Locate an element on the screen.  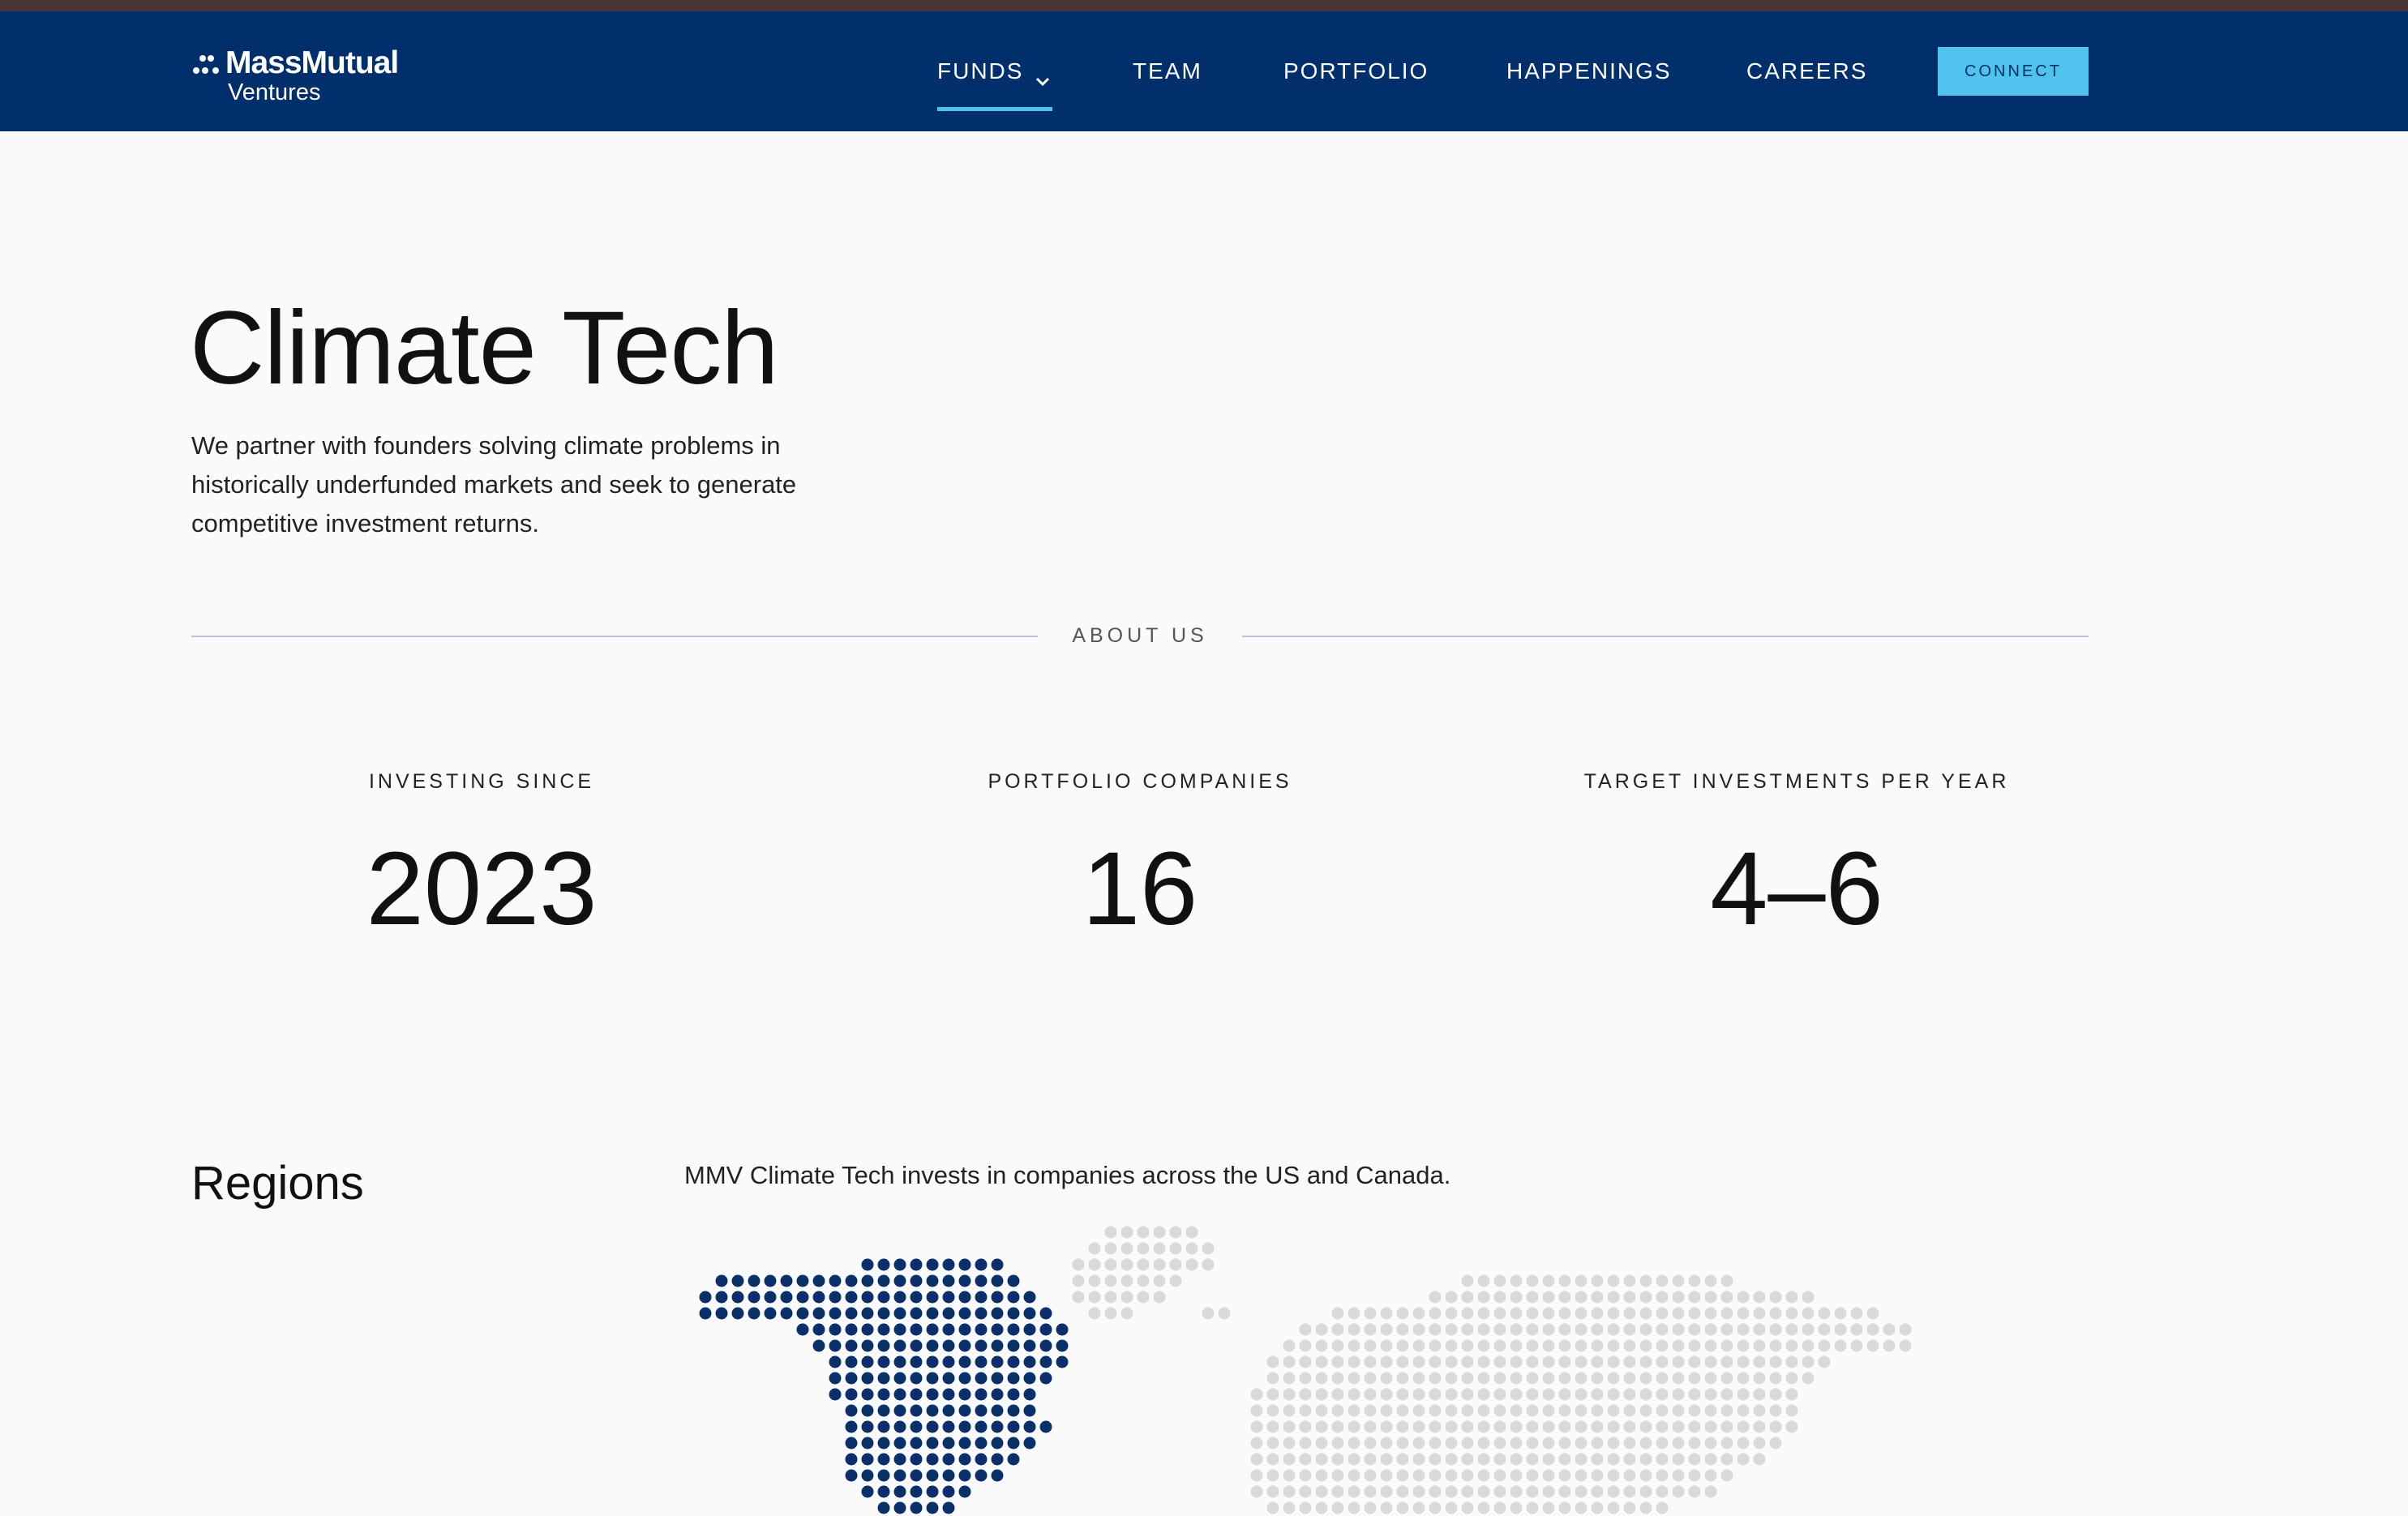
stat-label: PORTFOLIO COMPANIES is located at coordinates (1140, 781).